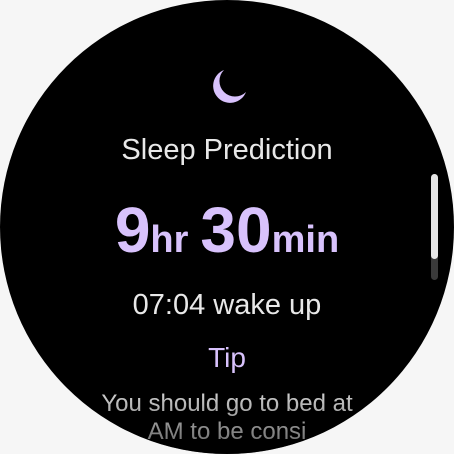 The height and width of the screenshot is (454, 454). What do you see at coordinates (169, 240) in the screenshot?
I see `duration-hours-unit: hr` at bounding box center [169, 240].